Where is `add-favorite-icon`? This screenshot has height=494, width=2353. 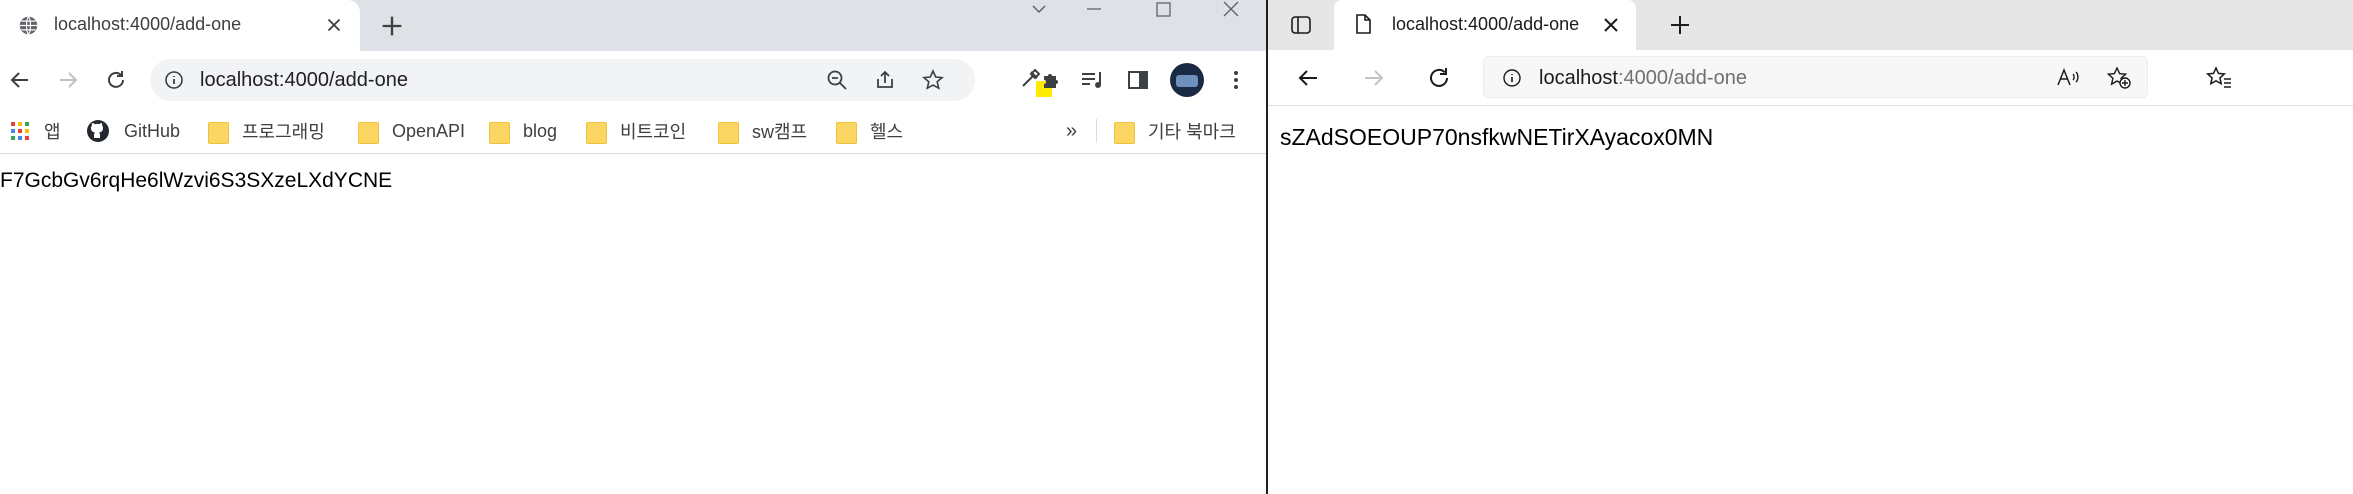 add-favorite-icon is located at coordinates (2119, 78).